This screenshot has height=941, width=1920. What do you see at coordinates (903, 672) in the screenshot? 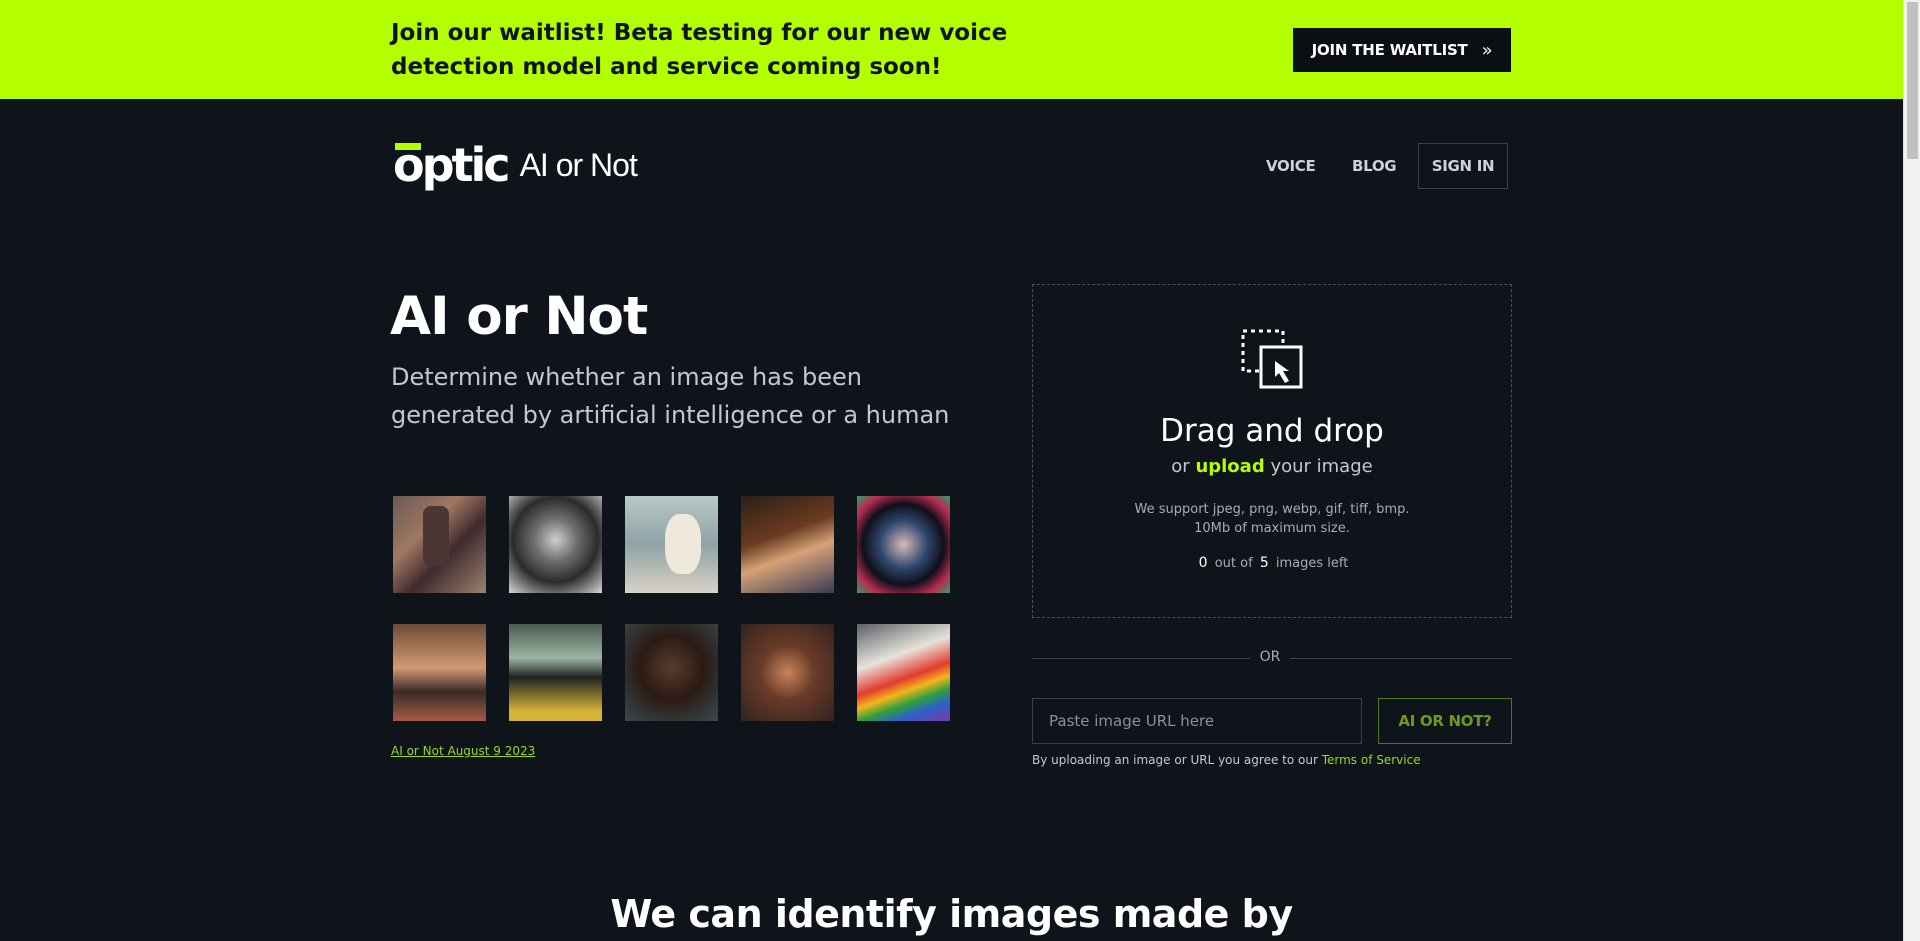
I see `sample-image-pope-flag` at bounding box center [903, 672].